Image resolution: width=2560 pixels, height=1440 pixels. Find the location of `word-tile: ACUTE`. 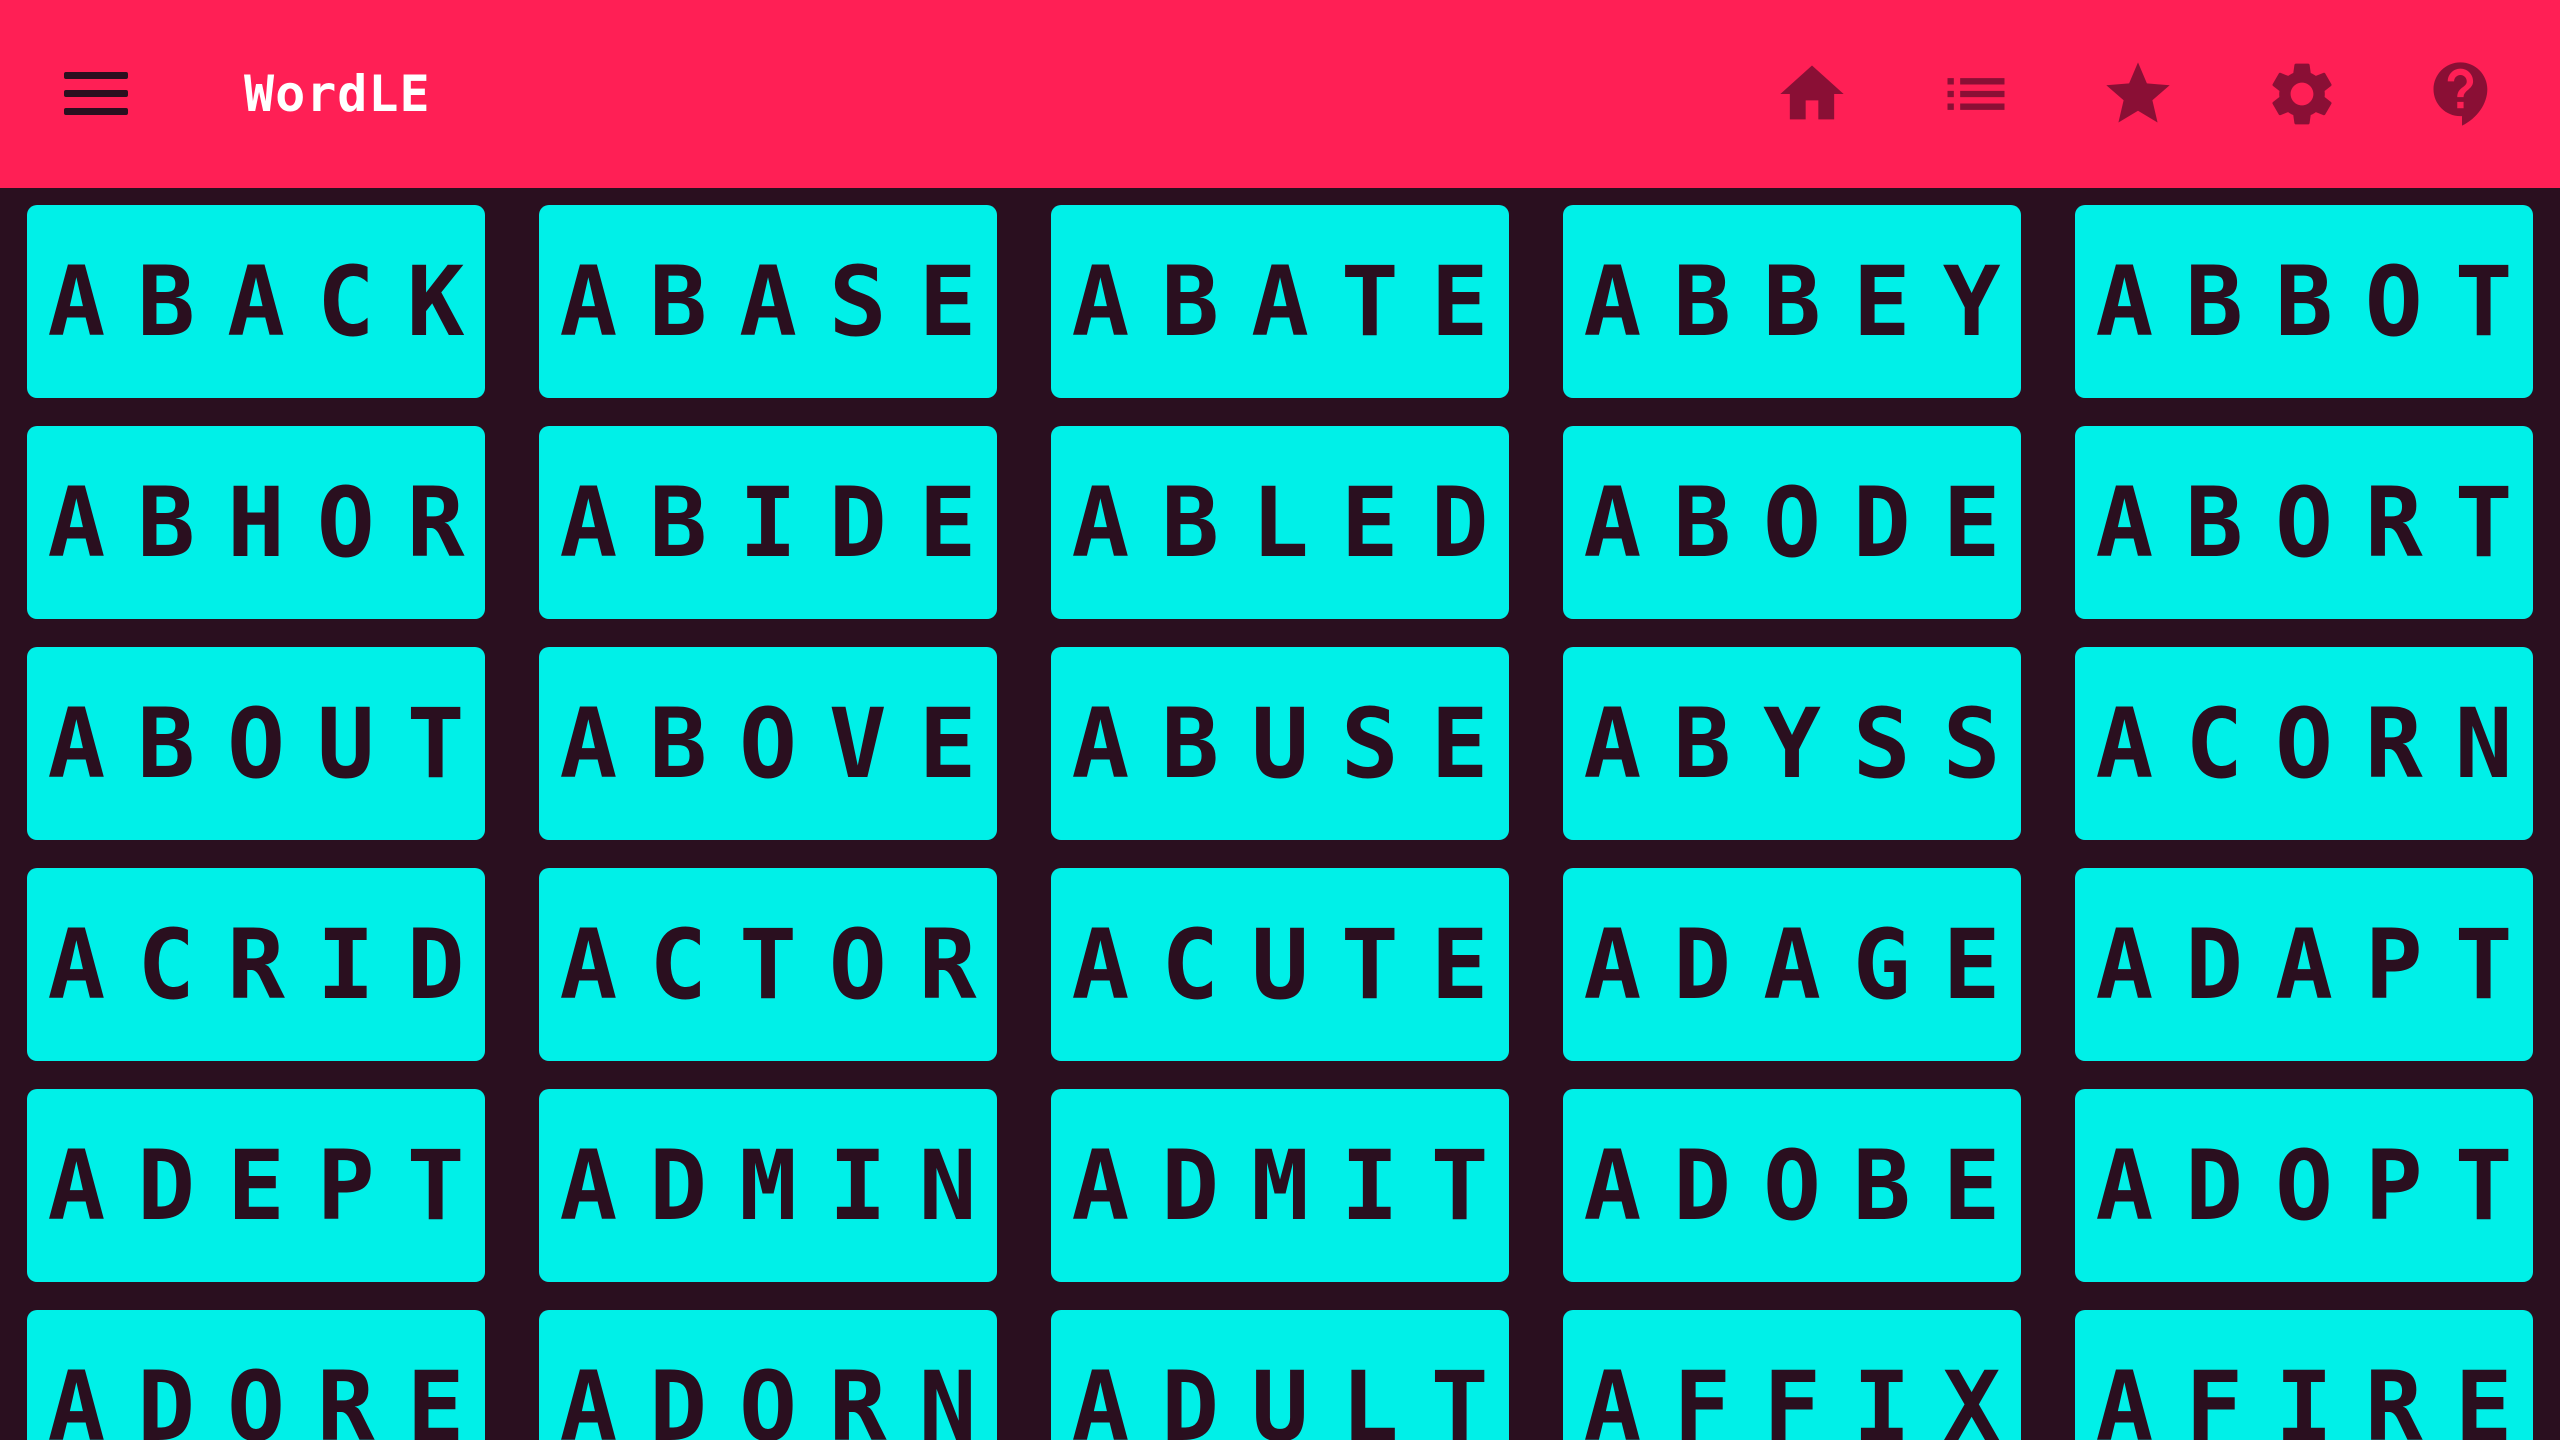

word-tile: ACUTE is located at coordinates (1280, 964).